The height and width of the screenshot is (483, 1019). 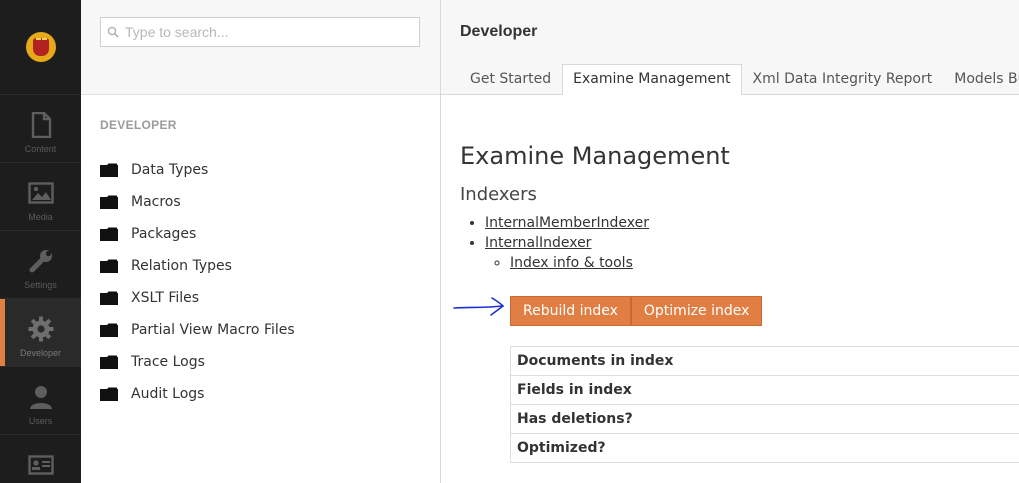 I want to click on section-title: Examine Management, so click(x=595, y=156).